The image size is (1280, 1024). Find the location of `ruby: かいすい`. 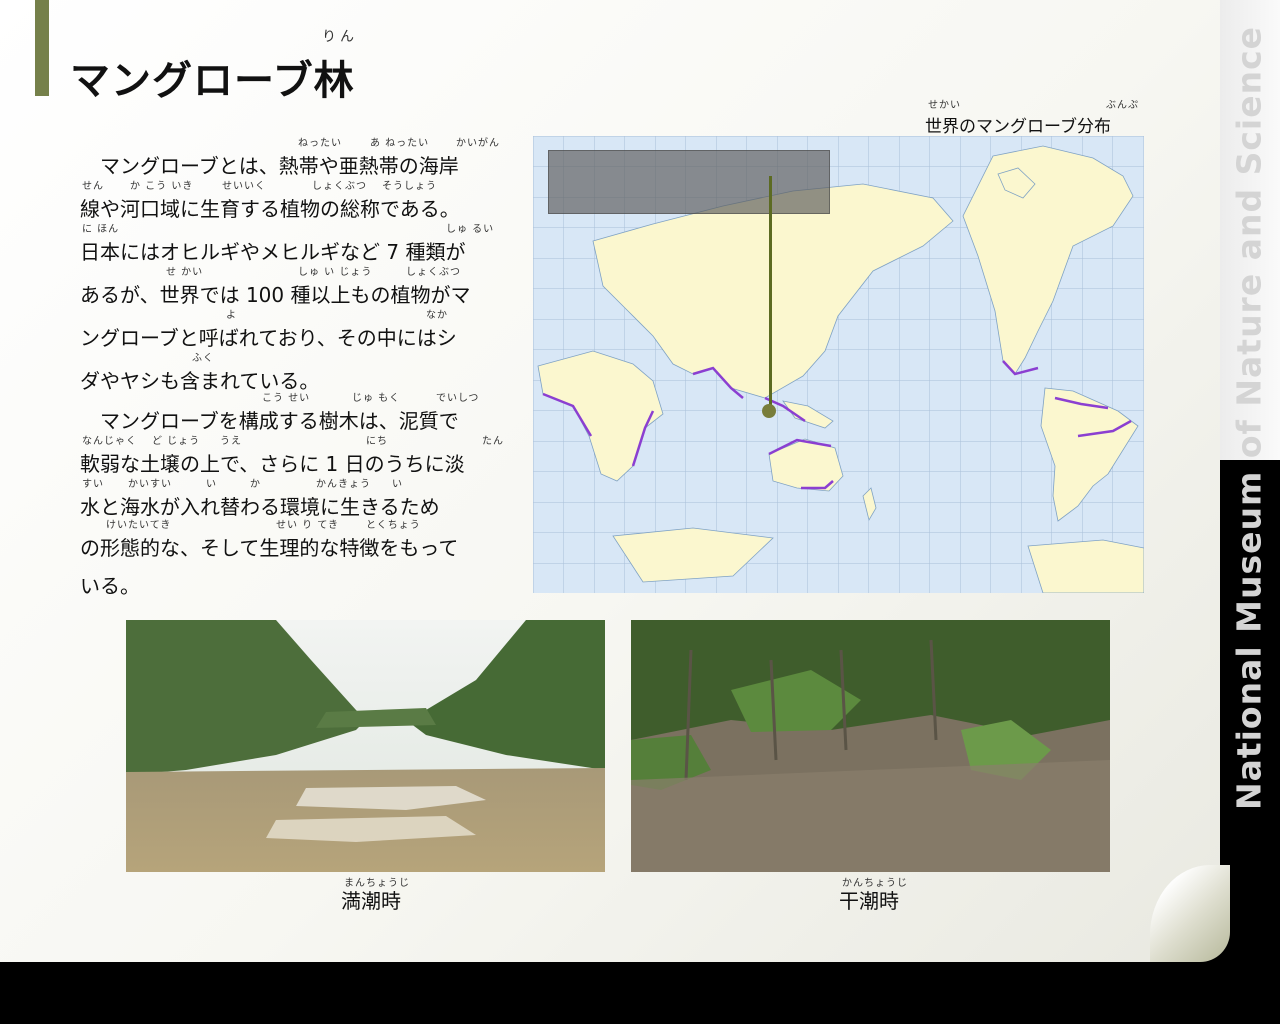

ruby: かいすい is located at coordinates (150, 484).